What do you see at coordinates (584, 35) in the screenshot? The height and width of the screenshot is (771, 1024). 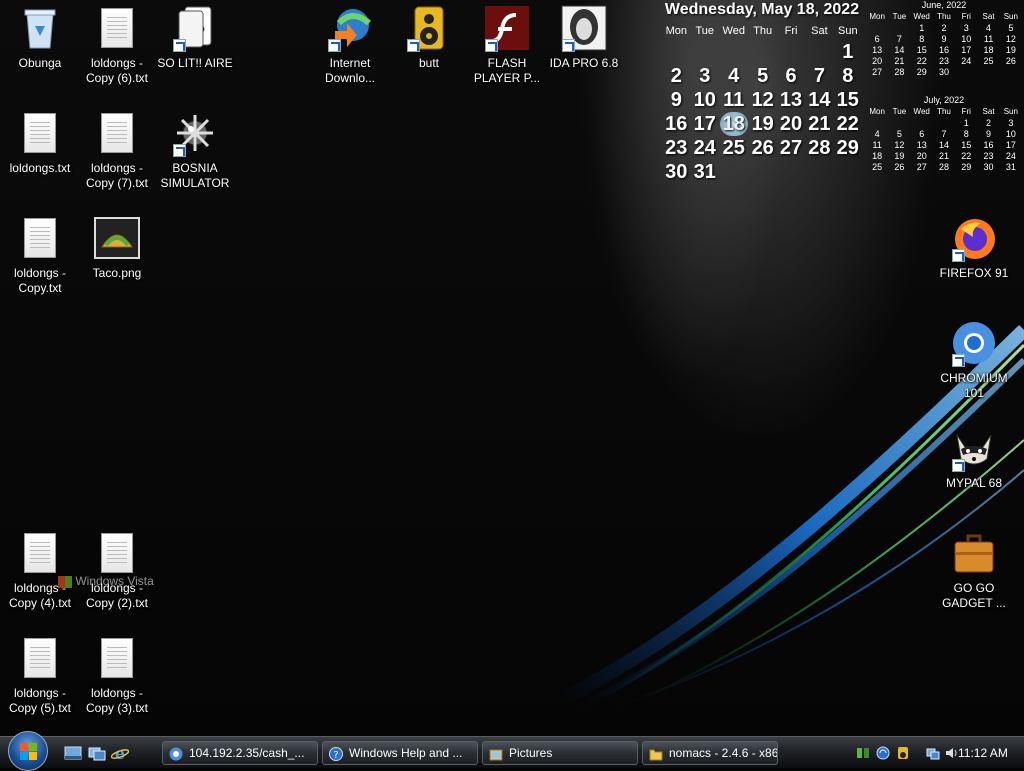 I see `shortcut-ida-pro: IDA PRO 6.8` at bounding box center [584, 35].